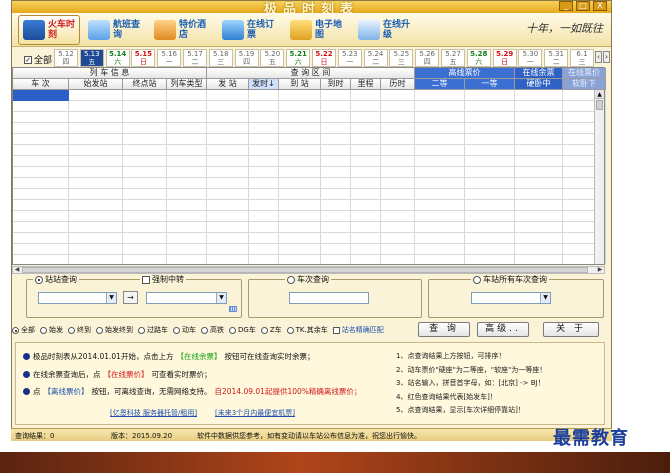 This screenshot has height=473, width=670. I want to click on column-header: 发 站, so click(228, 84).